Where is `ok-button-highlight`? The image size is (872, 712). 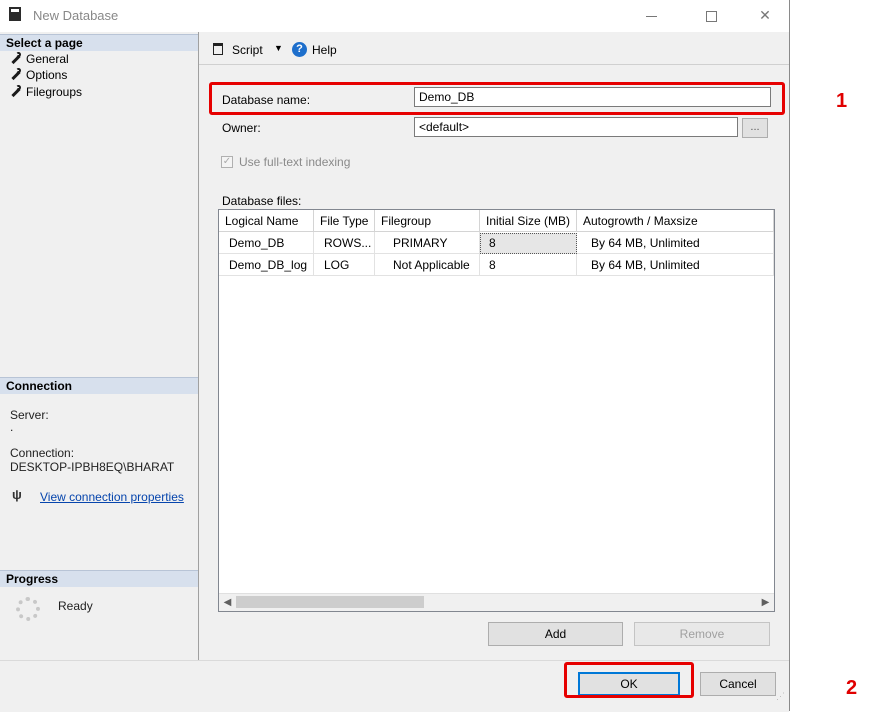 ok-button-highlight is located at coordinates (629, 680).